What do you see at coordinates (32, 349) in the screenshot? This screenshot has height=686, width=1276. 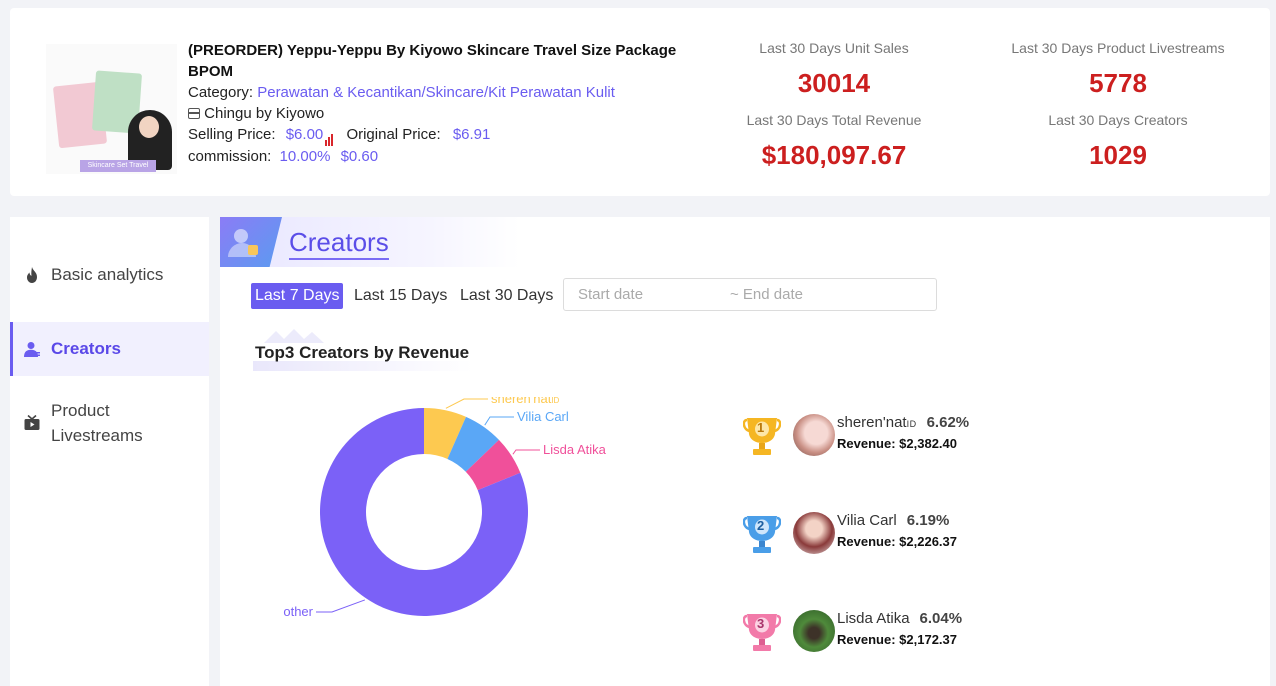 I see `user-icon` at bounding box center [32, 349].